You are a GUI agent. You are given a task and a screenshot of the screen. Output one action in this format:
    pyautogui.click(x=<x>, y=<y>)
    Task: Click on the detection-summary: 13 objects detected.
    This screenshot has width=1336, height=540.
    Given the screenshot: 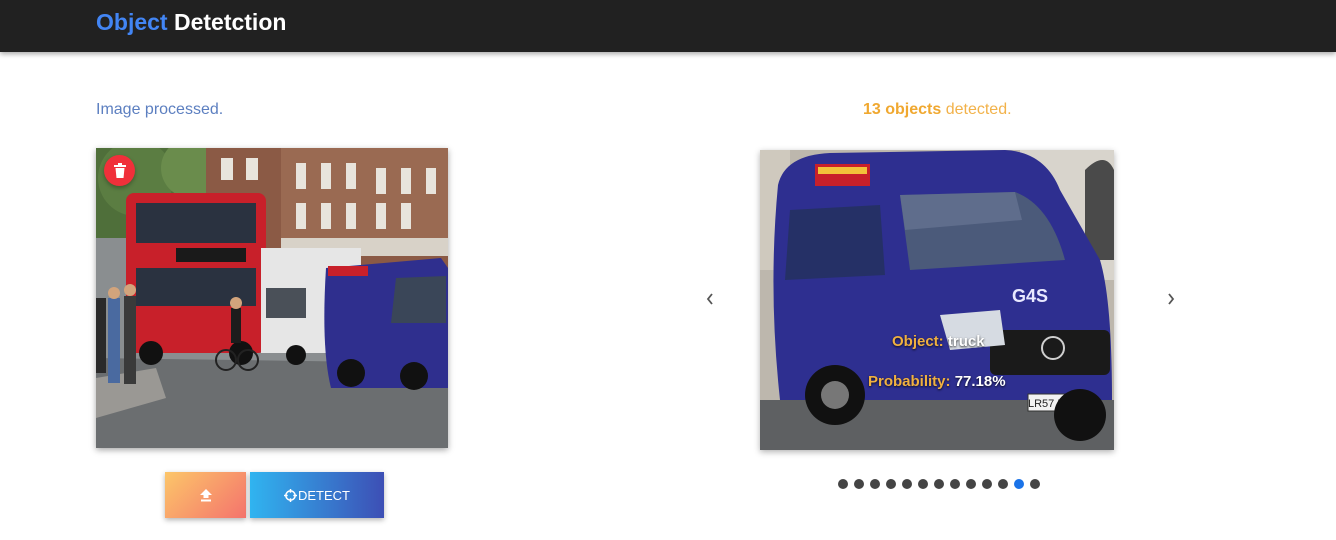 What is the action you would take?
    pyautogui.click(x=937, y=110)
    